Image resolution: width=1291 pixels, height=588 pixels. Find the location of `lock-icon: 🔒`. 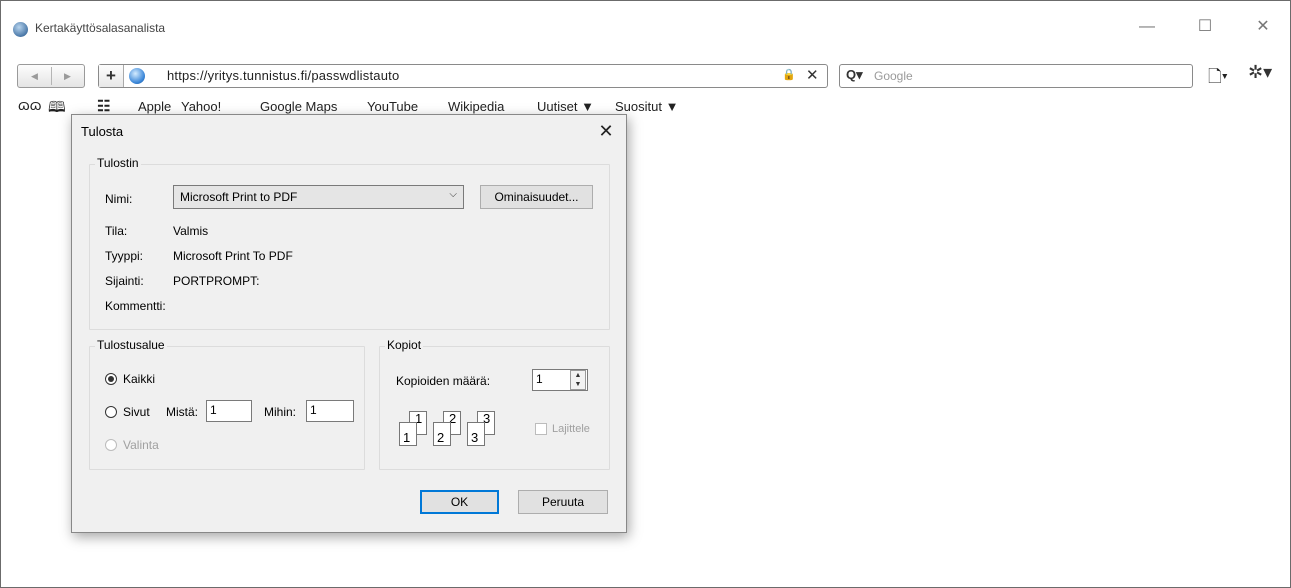

lock-icon: 🔒 is located at coordinates (789, 75).